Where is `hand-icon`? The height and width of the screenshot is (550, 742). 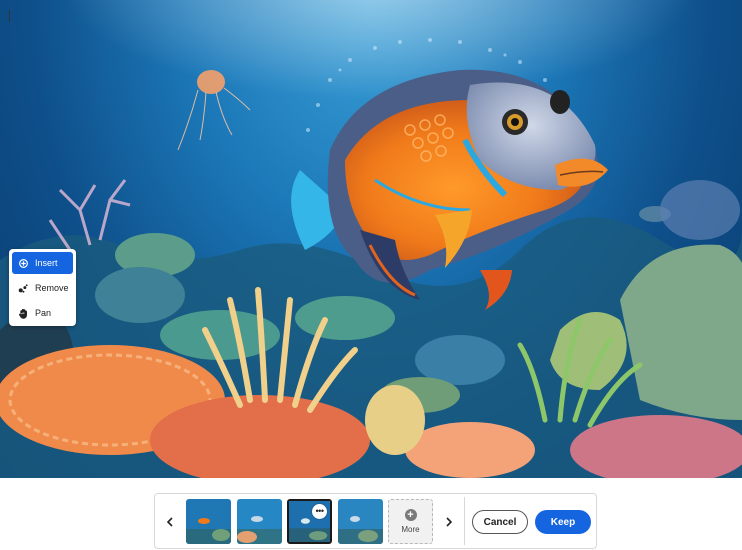
hand-icon is located at coordinates (23, 313).